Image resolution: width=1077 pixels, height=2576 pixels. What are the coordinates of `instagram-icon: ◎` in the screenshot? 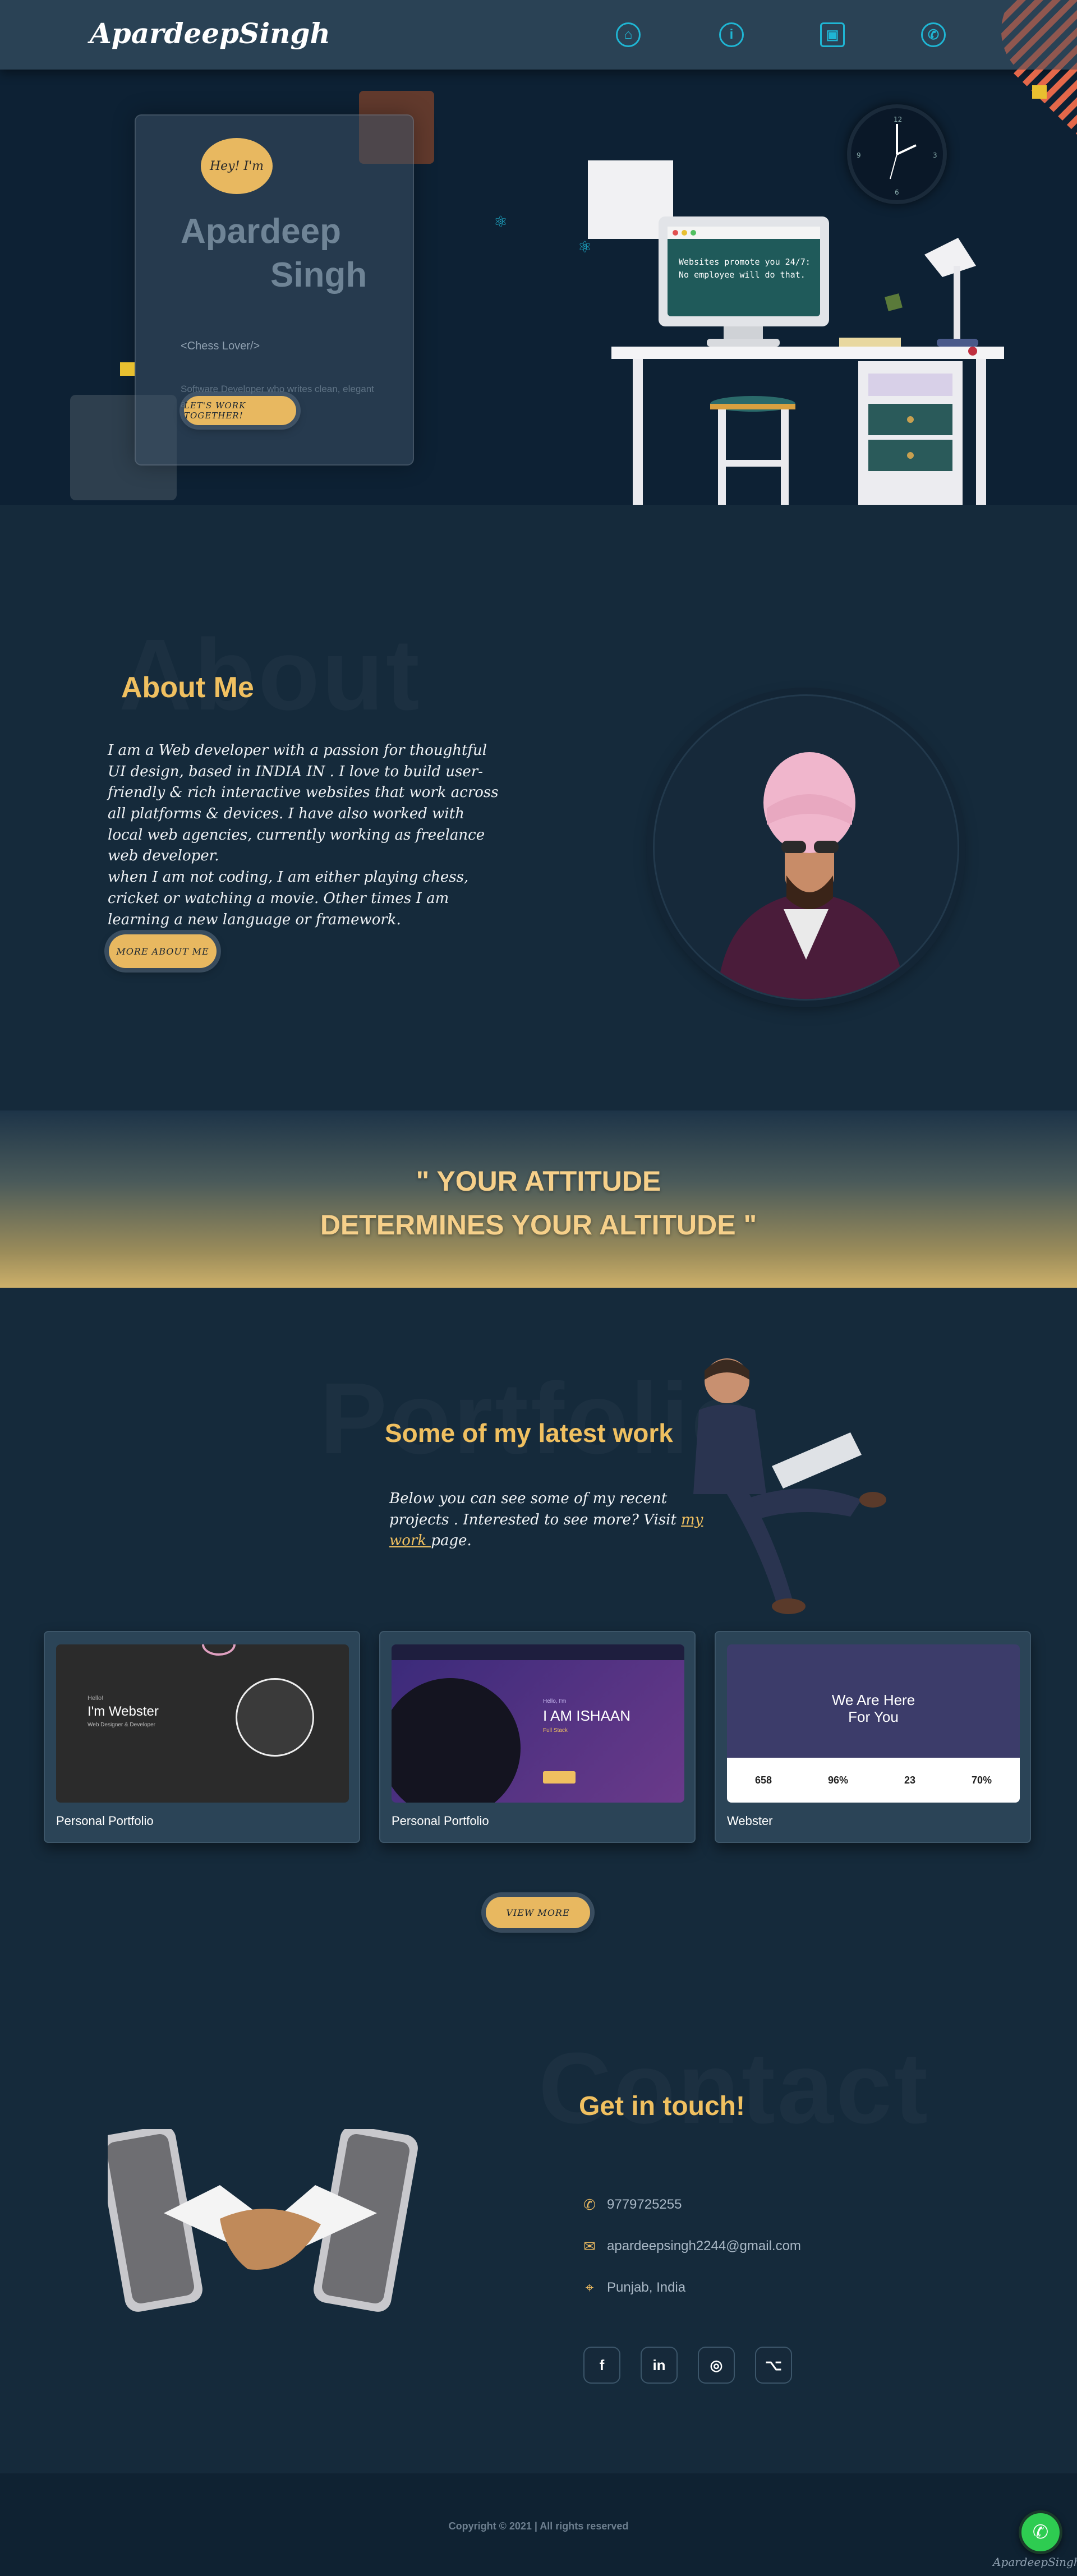 It's located at (716, 2365).